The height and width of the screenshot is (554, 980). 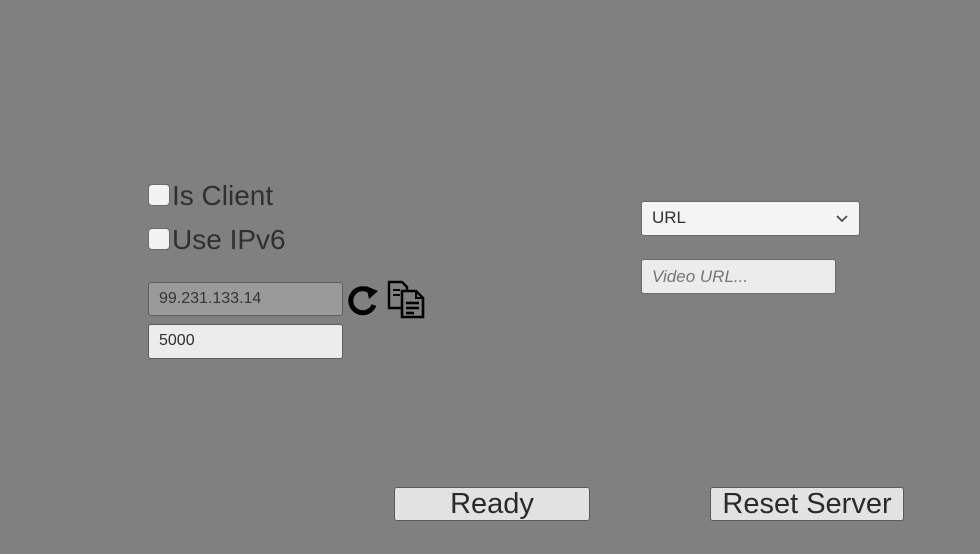 What do you see at coordinates (159, 239) in the screenshot?
I see `use-ipv6-checkbox` at bounding box center [159, 239].